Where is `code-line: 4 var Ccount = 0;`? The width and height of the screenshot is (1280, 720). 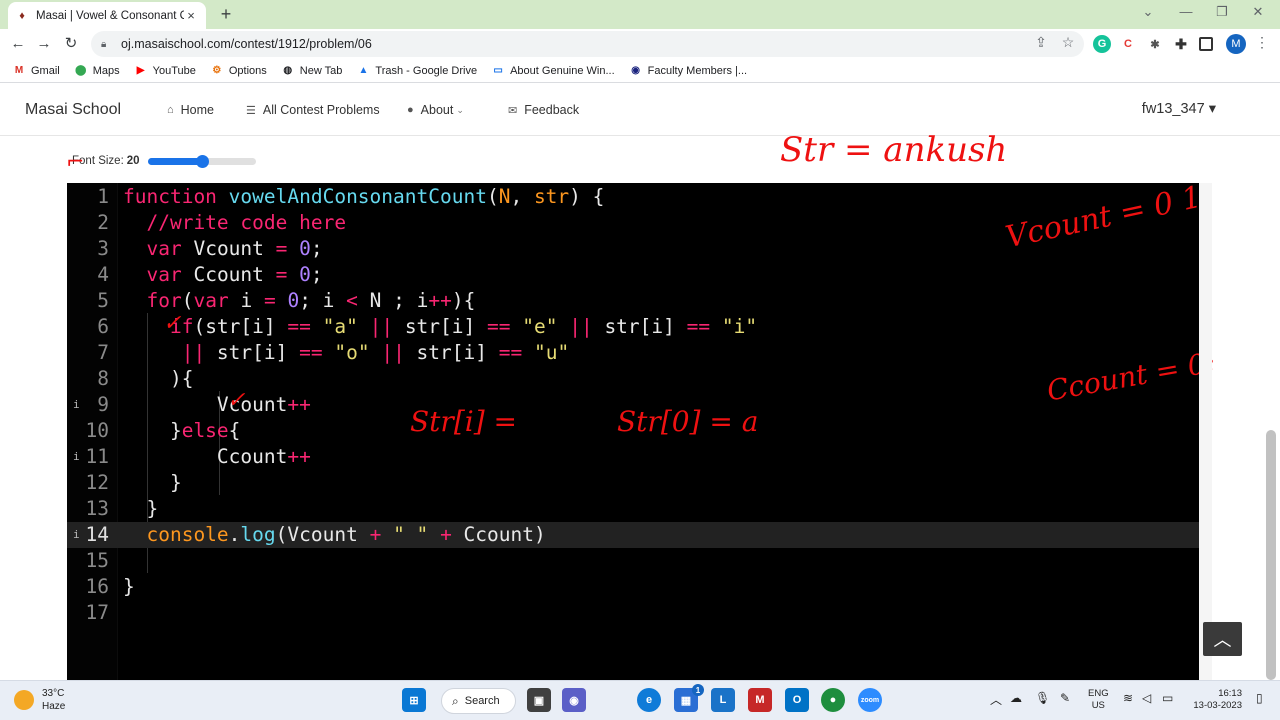
code-line: 4 var Ccount = 0; is located at coordinates (633, 275).